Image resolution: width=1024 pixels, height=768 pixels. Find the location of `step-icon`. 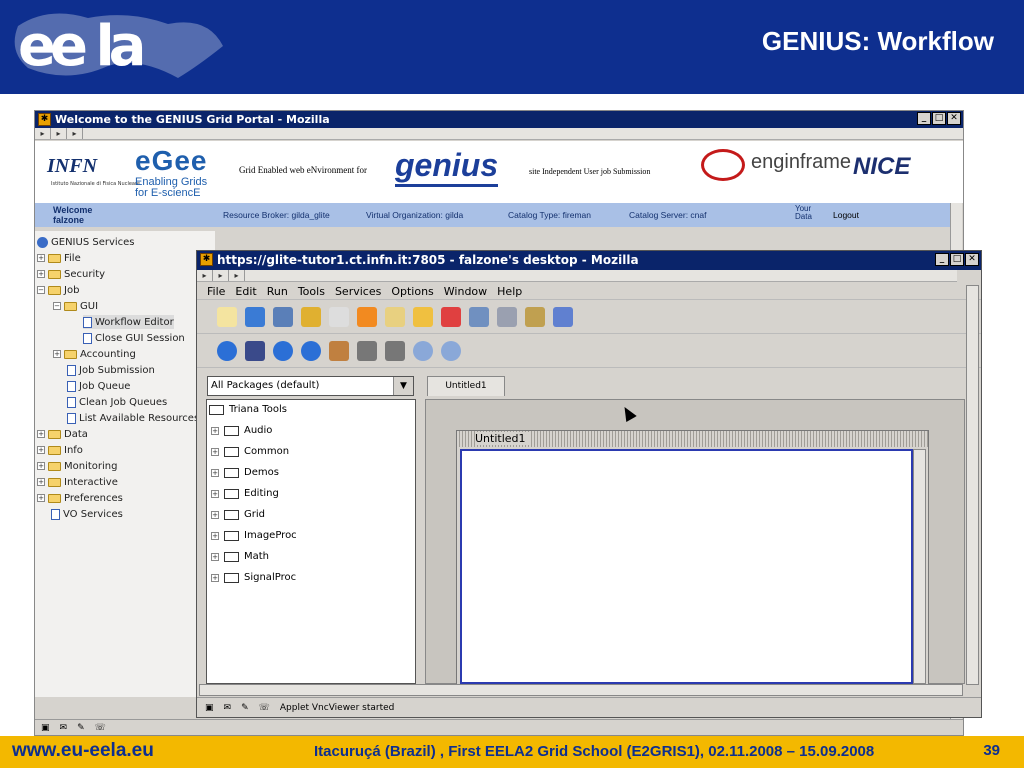

step-icon is located at coordinates (255, 350).